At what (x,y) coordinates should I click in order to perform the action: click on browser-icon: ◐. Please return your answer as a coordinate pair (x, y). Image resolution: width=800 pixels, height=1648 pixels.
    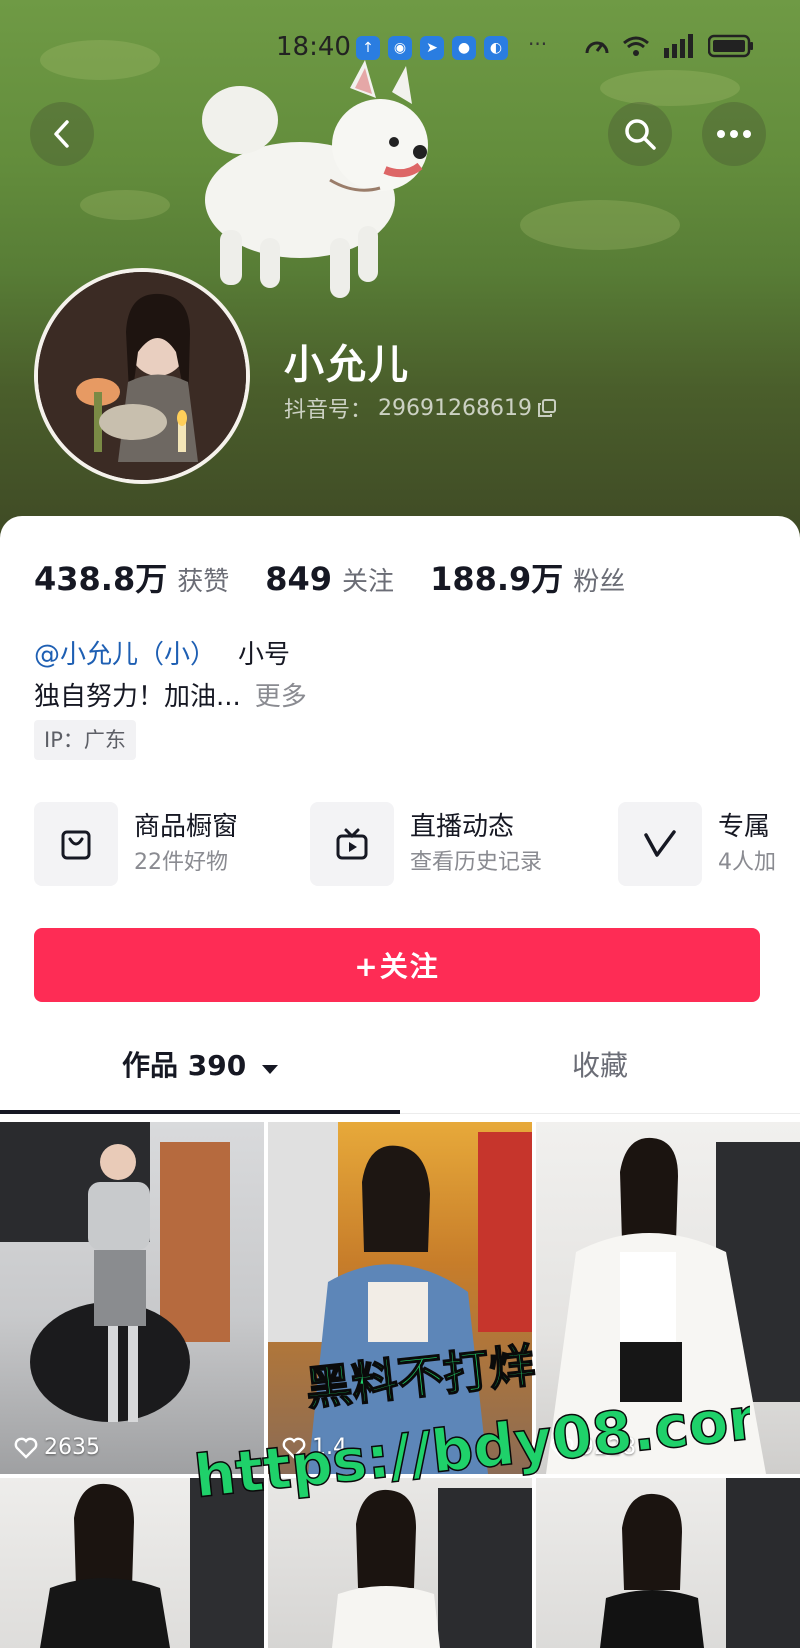
    Looking at the image, I should click on (496, 48).